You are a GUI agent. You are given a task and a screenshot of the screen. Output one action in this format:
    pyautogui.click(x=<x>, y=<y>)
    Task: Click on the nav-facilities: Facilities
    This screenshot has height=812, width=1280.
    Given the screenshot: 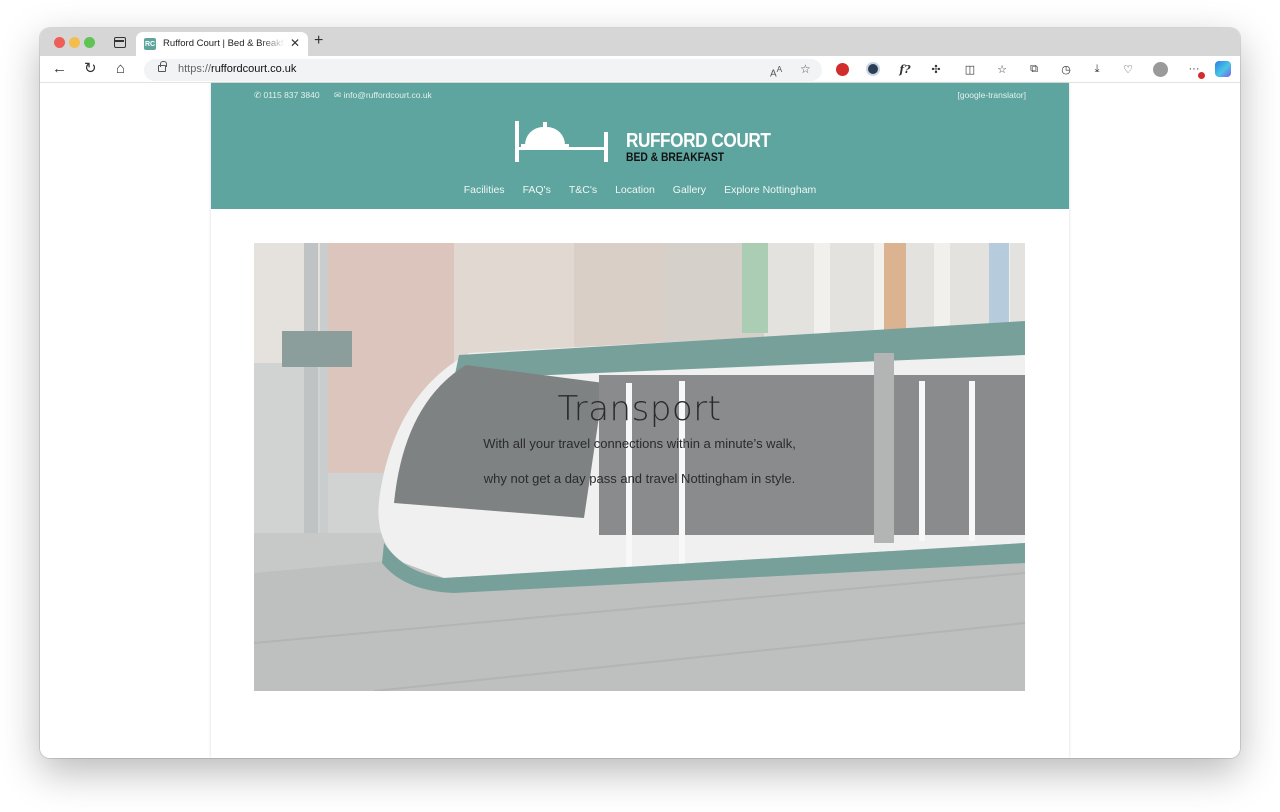 What is the action you would take?
    pyautogui.click(x=484, y=192)
    